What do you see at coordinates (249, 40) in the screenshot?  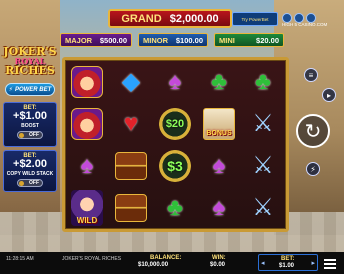 I see `mini-jackpot: MINI $20.00` at bounding box center [249, 40].